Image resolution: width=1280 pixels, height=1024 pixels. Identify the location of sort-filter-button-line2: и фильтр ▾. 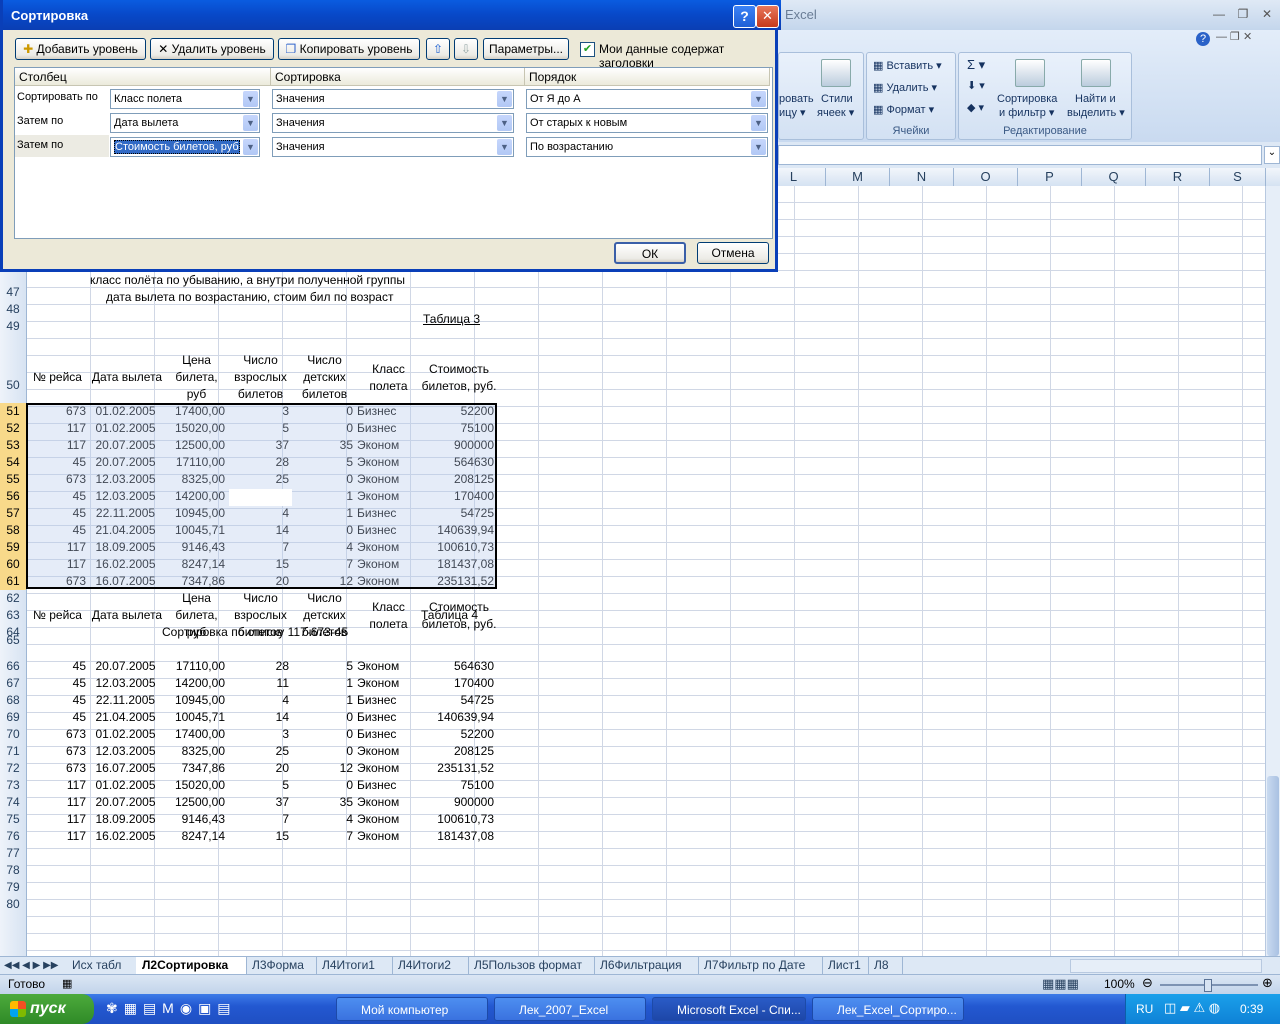
(1026, 112).